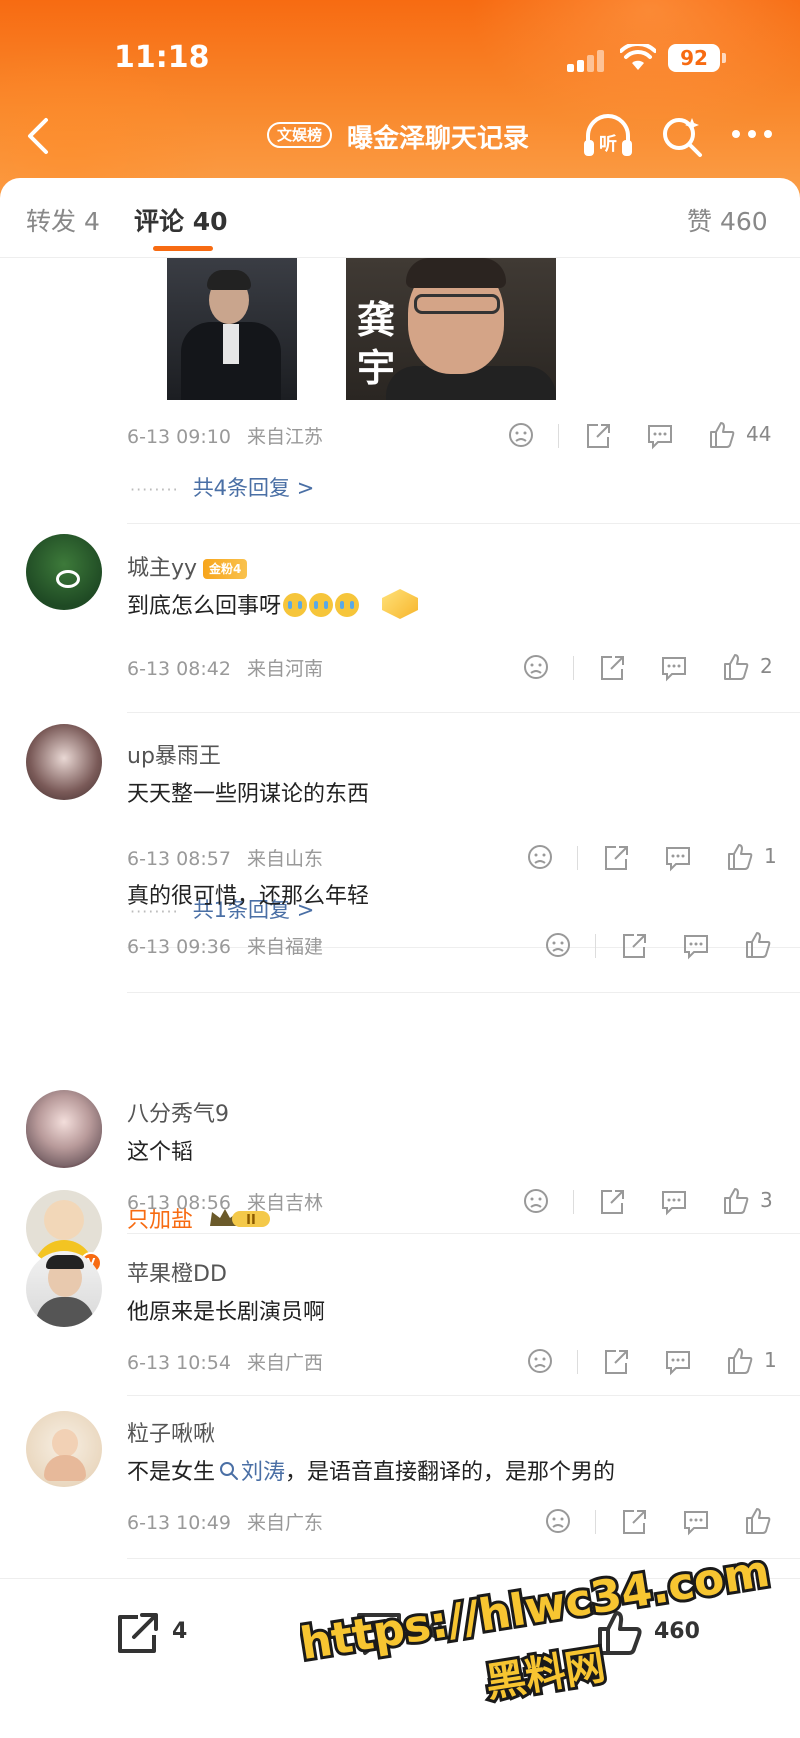 The height and width of the screenshot is (1738, 800). I want to click on search-button, so click(682, 136).